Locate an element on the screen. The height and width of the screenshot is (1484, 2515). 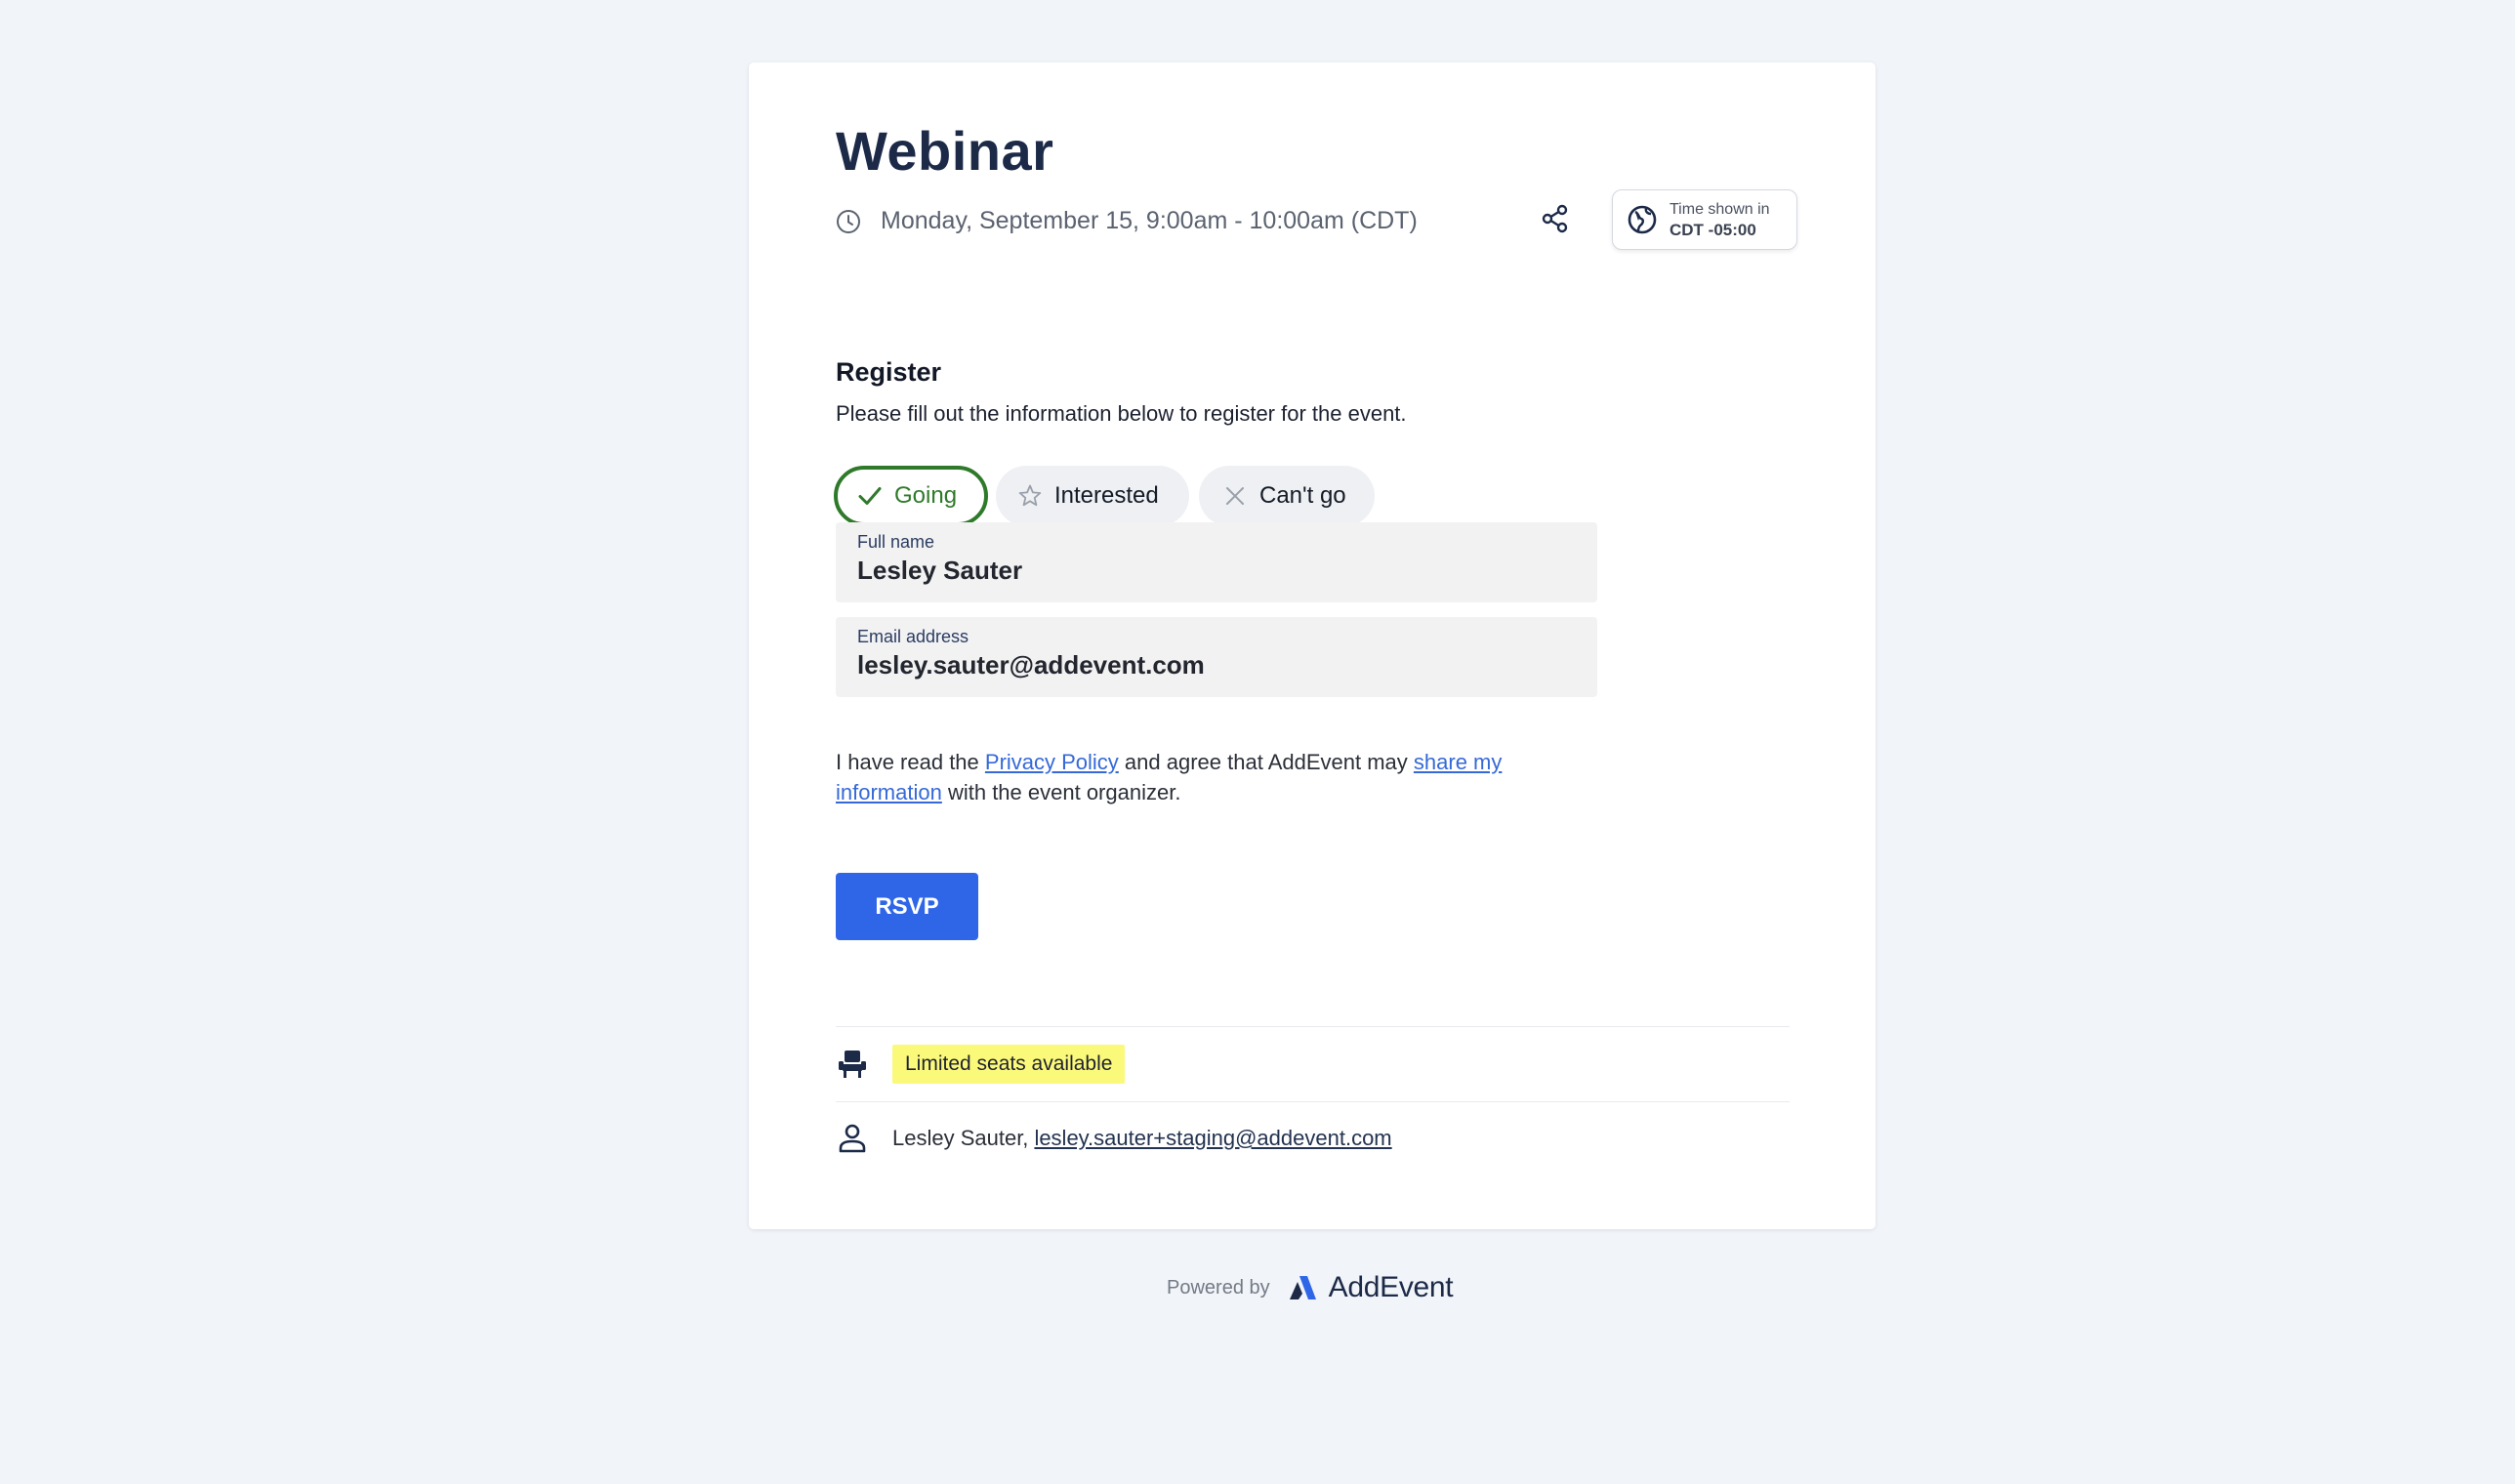
clock-icon is located at coordinates (849, 222).